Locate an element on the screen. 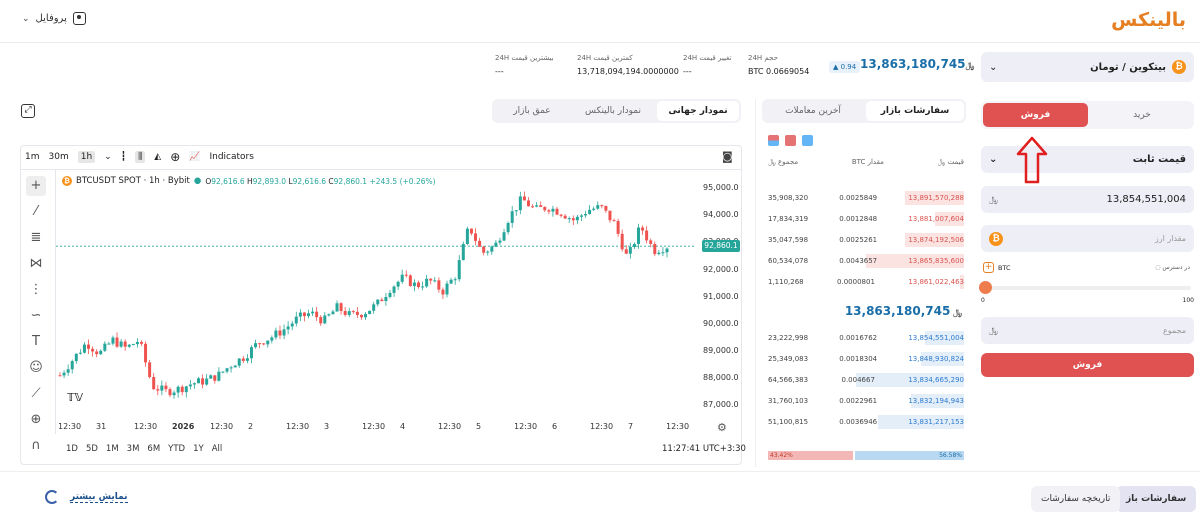 The width and height of the screenshot is (1200, 518). orderbook-row: 17,834,319 0.0012848 13,881,007,604 is located at coordinates (866, 219).